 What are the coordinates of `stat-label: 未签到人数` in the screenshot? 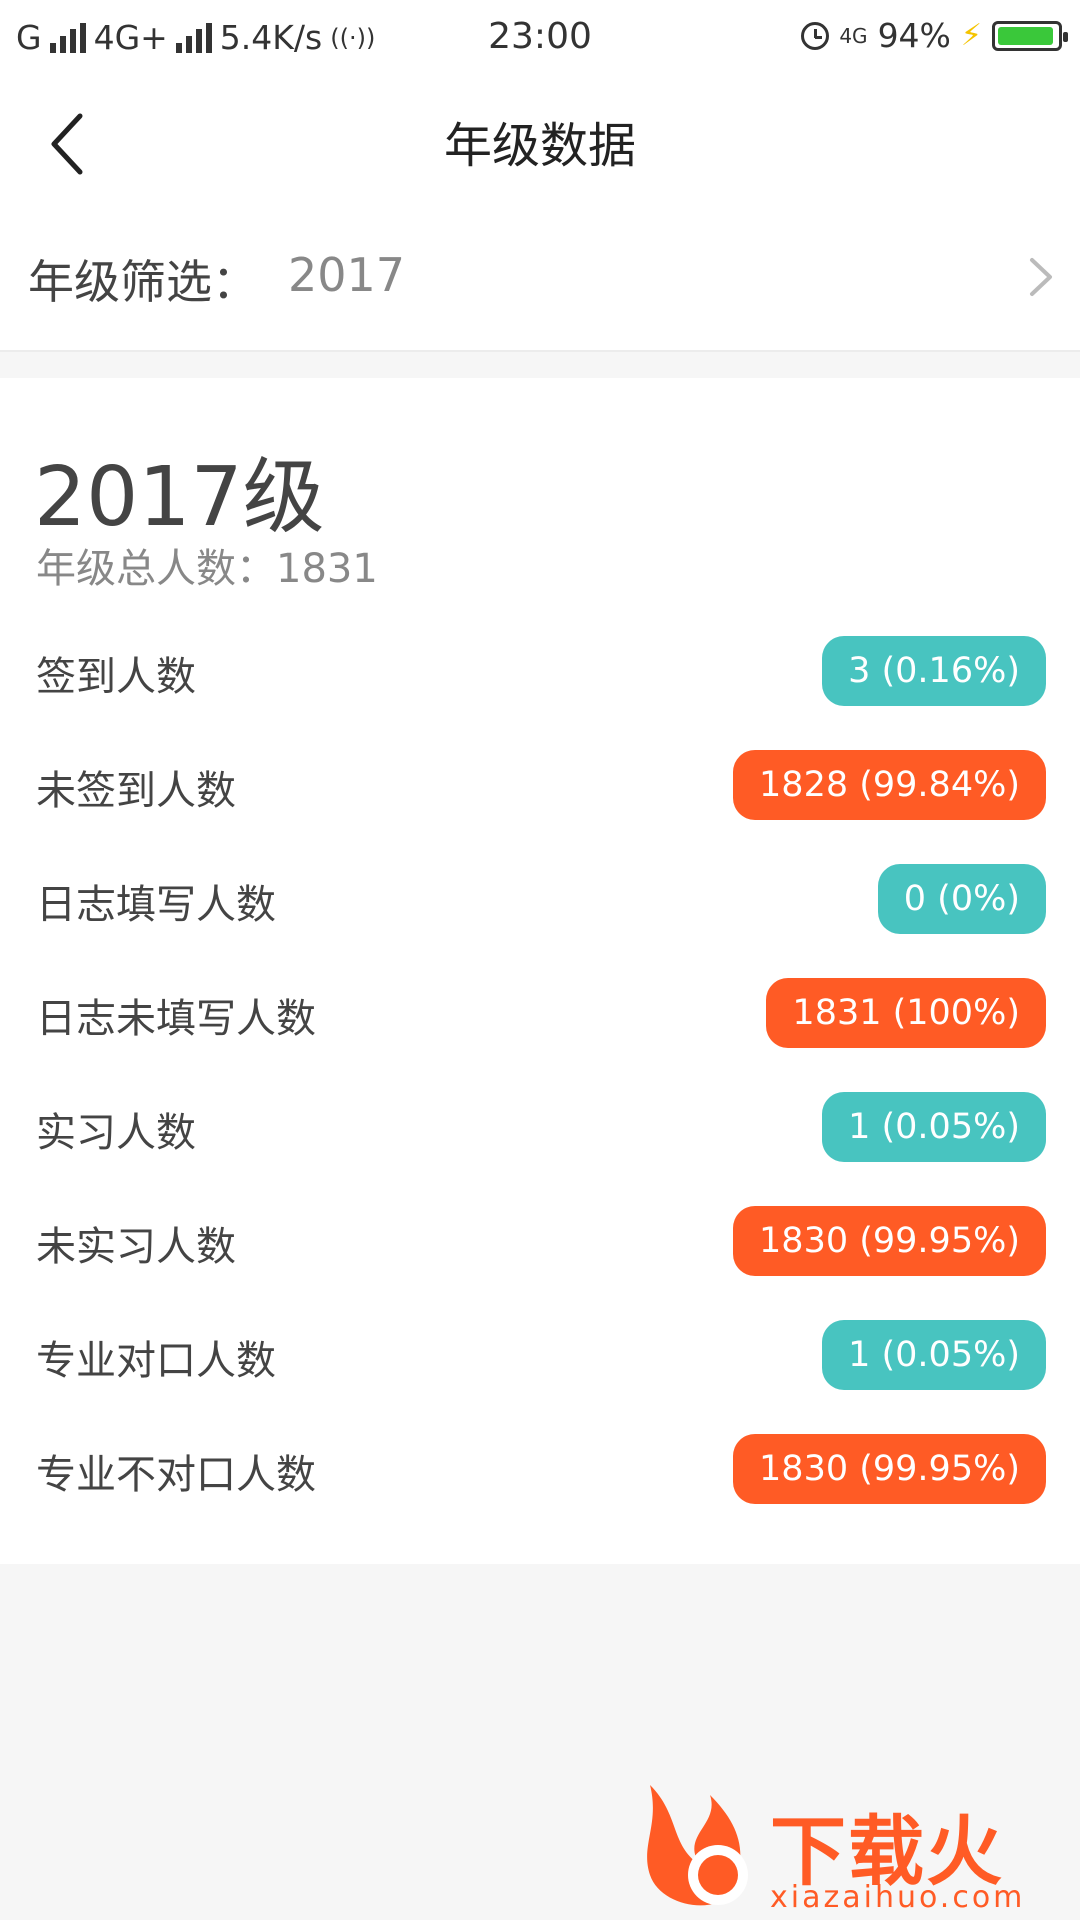 It's located at (136, 791).